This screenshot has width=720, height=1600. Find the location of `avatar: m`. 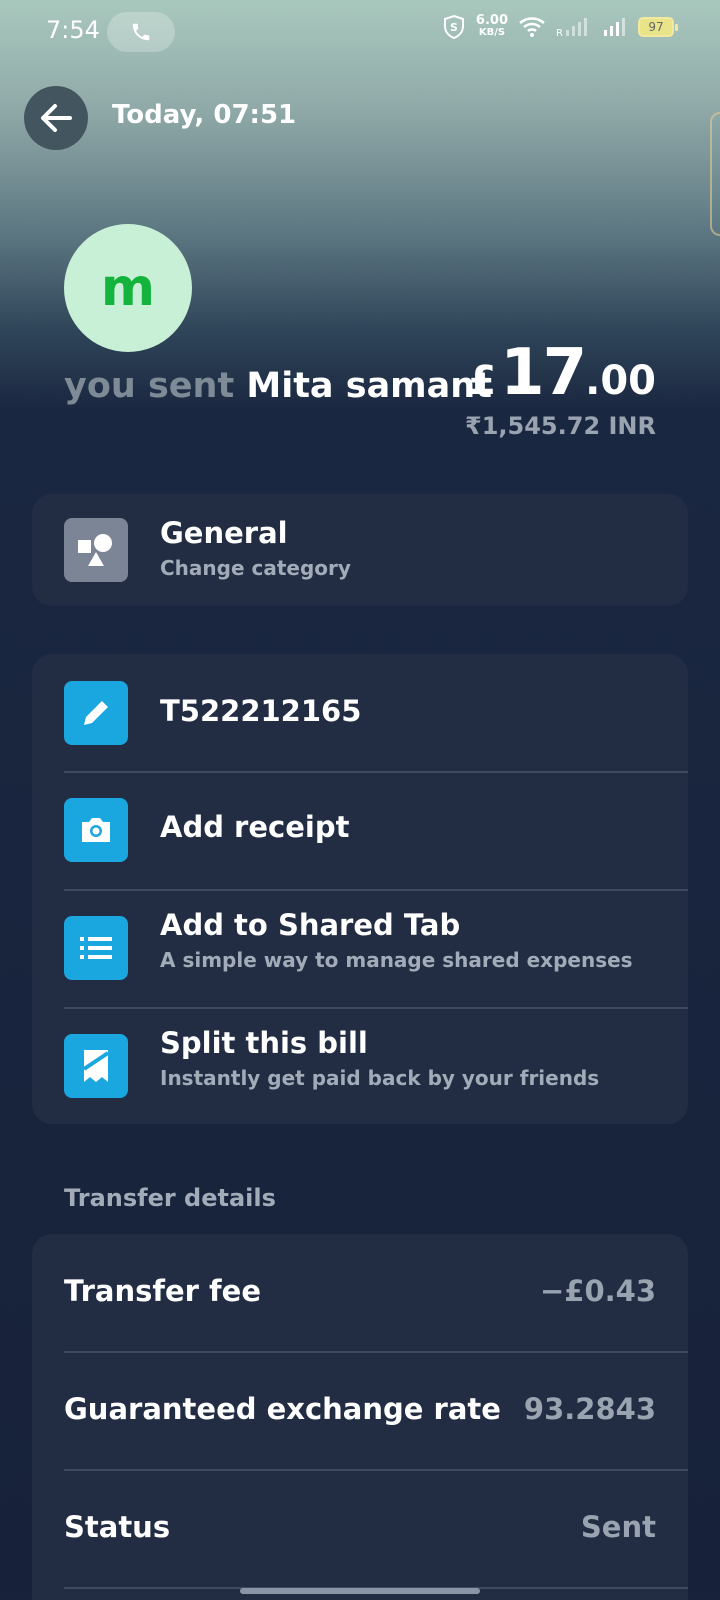

avatar: m is located at coordinates (128, 288).